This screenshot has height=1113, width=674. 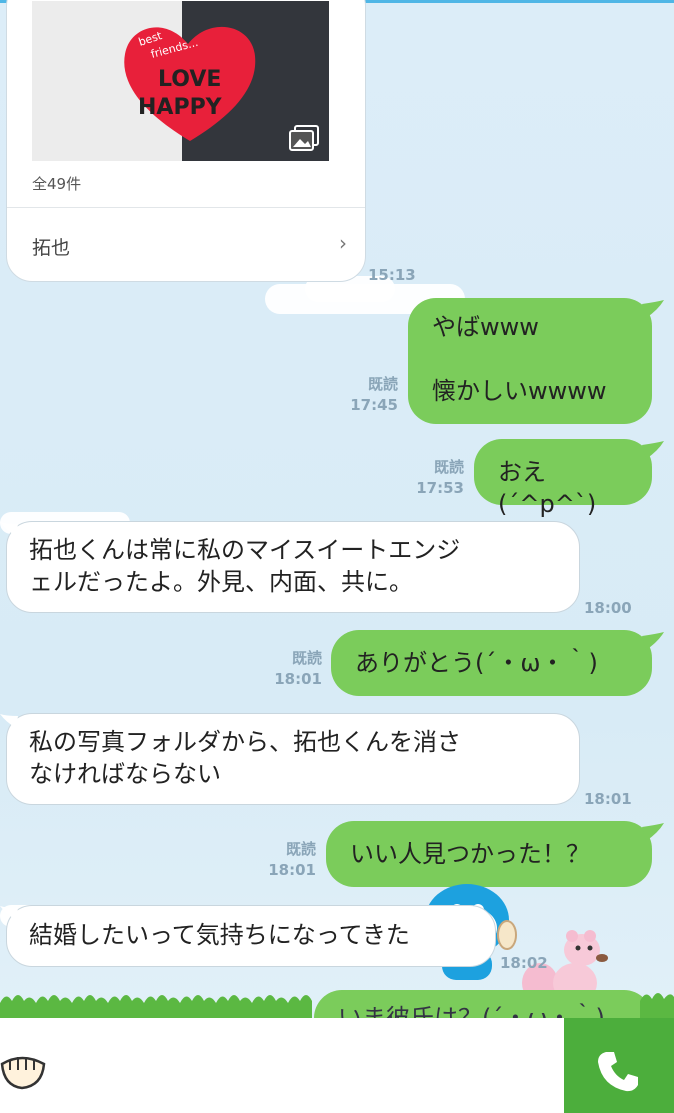 What do you see at coordinates (485, 327) in the screenshot?
I see `message-line: やばwww` at bounding box center [485, 327].